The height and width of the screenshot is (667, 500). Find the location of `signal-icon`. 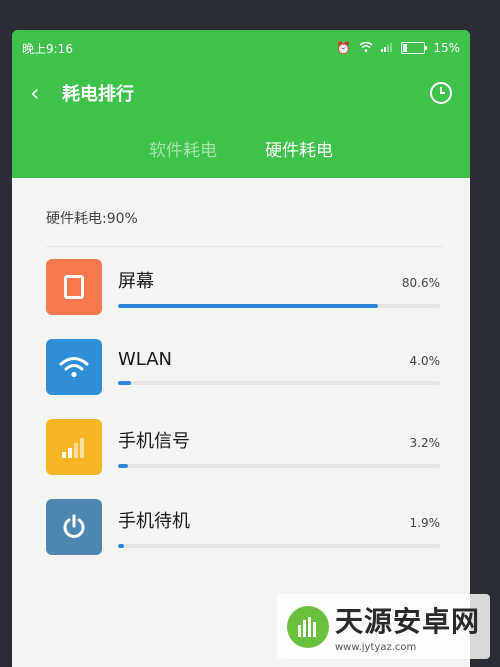

signal-icon is located at coordinates (74, 447).